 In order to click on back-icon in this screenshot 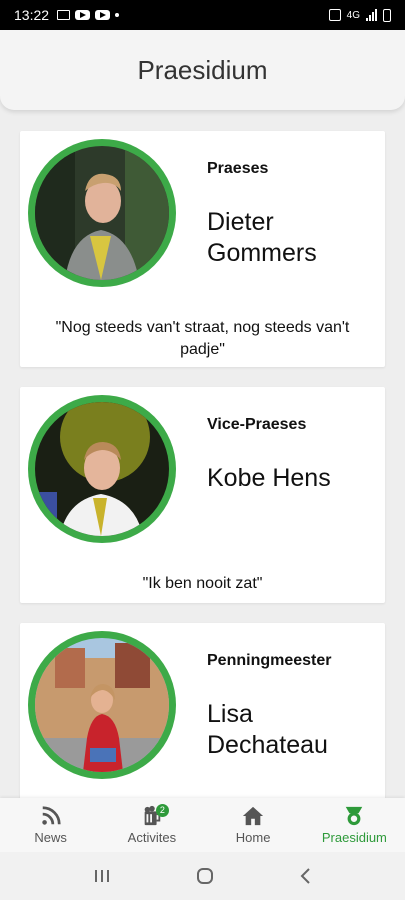, I will do `click(306, 876)`.